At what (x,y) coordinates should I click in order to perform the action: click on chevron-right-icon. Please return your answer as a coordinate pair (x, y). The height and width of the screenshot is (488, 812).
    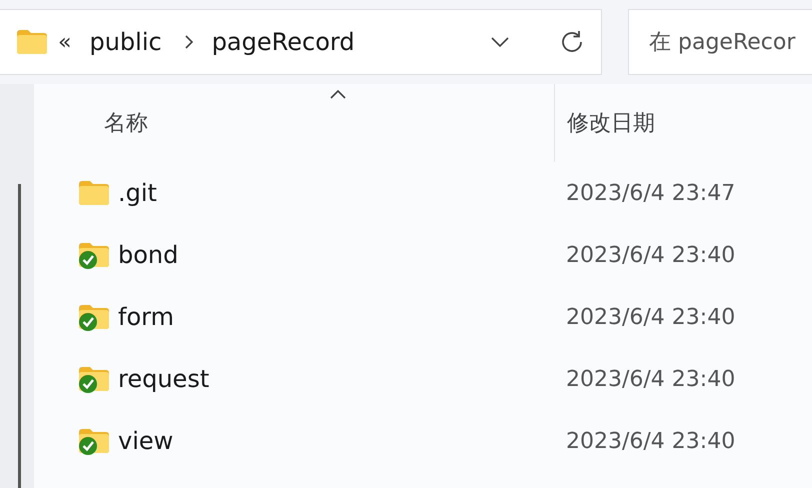
    Looking at the image, I should click on (189, 42).